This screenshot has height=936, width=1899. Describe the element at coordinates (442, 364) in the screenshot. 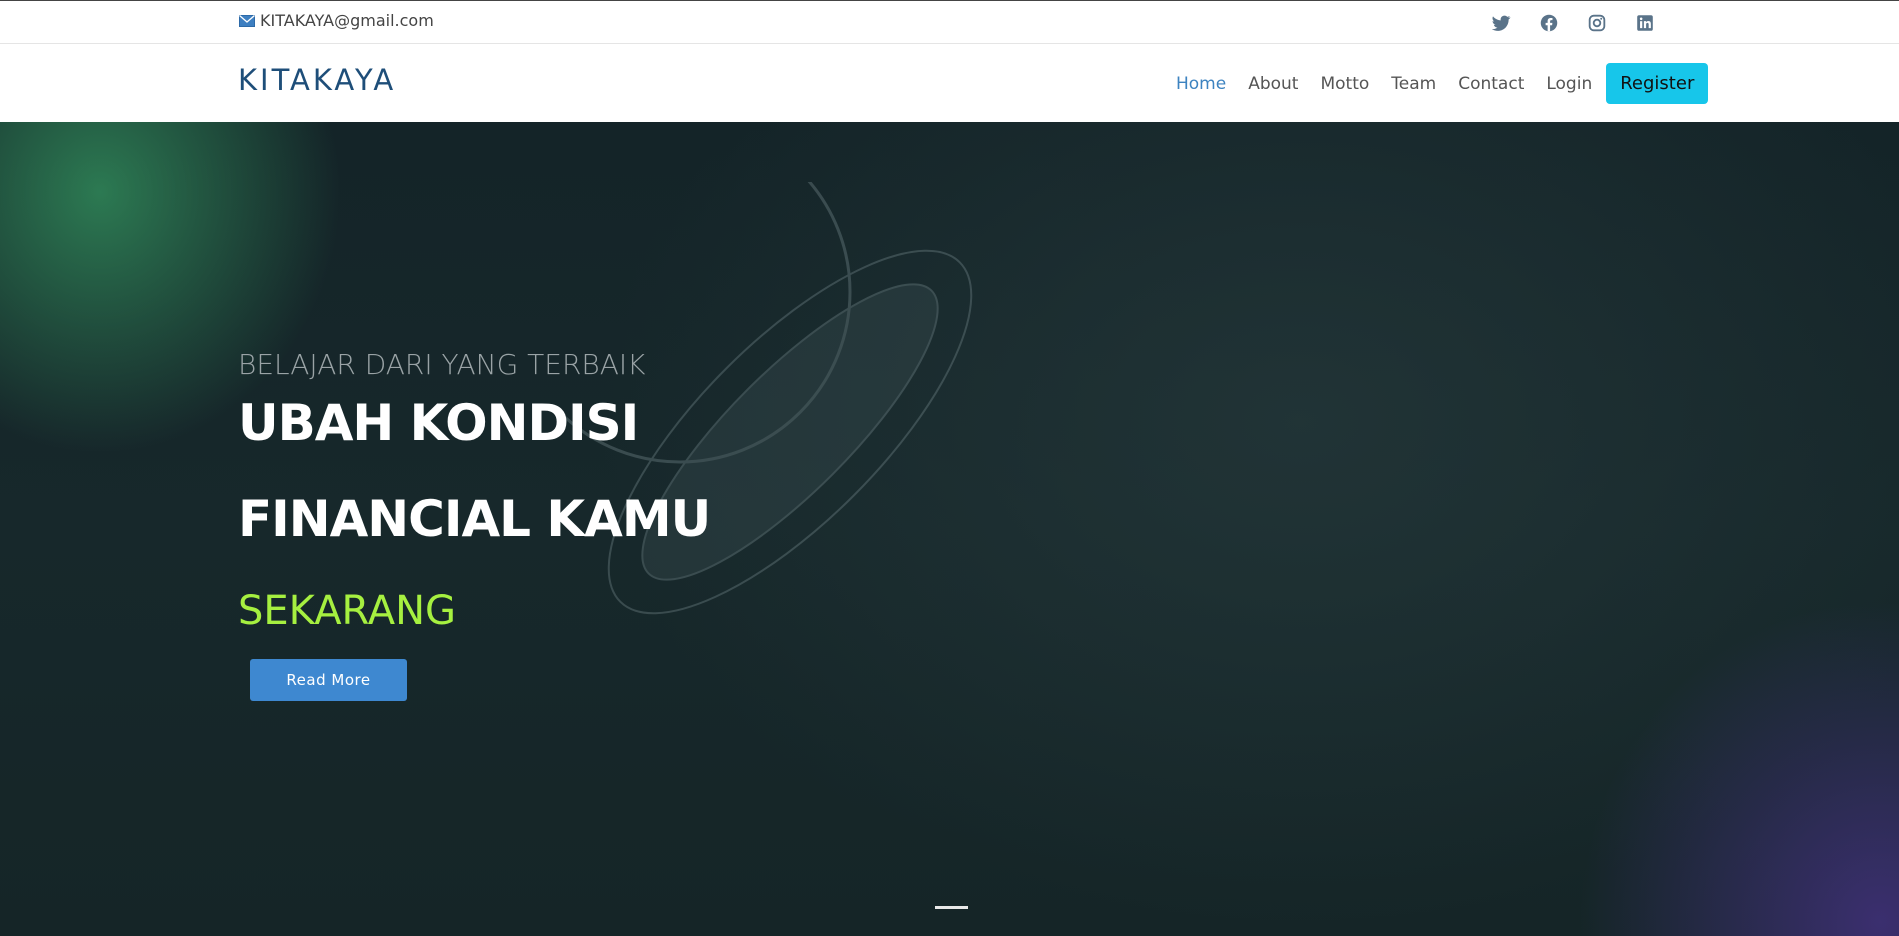

I see `hero-eyebrow: BELAJAR DARI YANG TERBAIK` at that location.